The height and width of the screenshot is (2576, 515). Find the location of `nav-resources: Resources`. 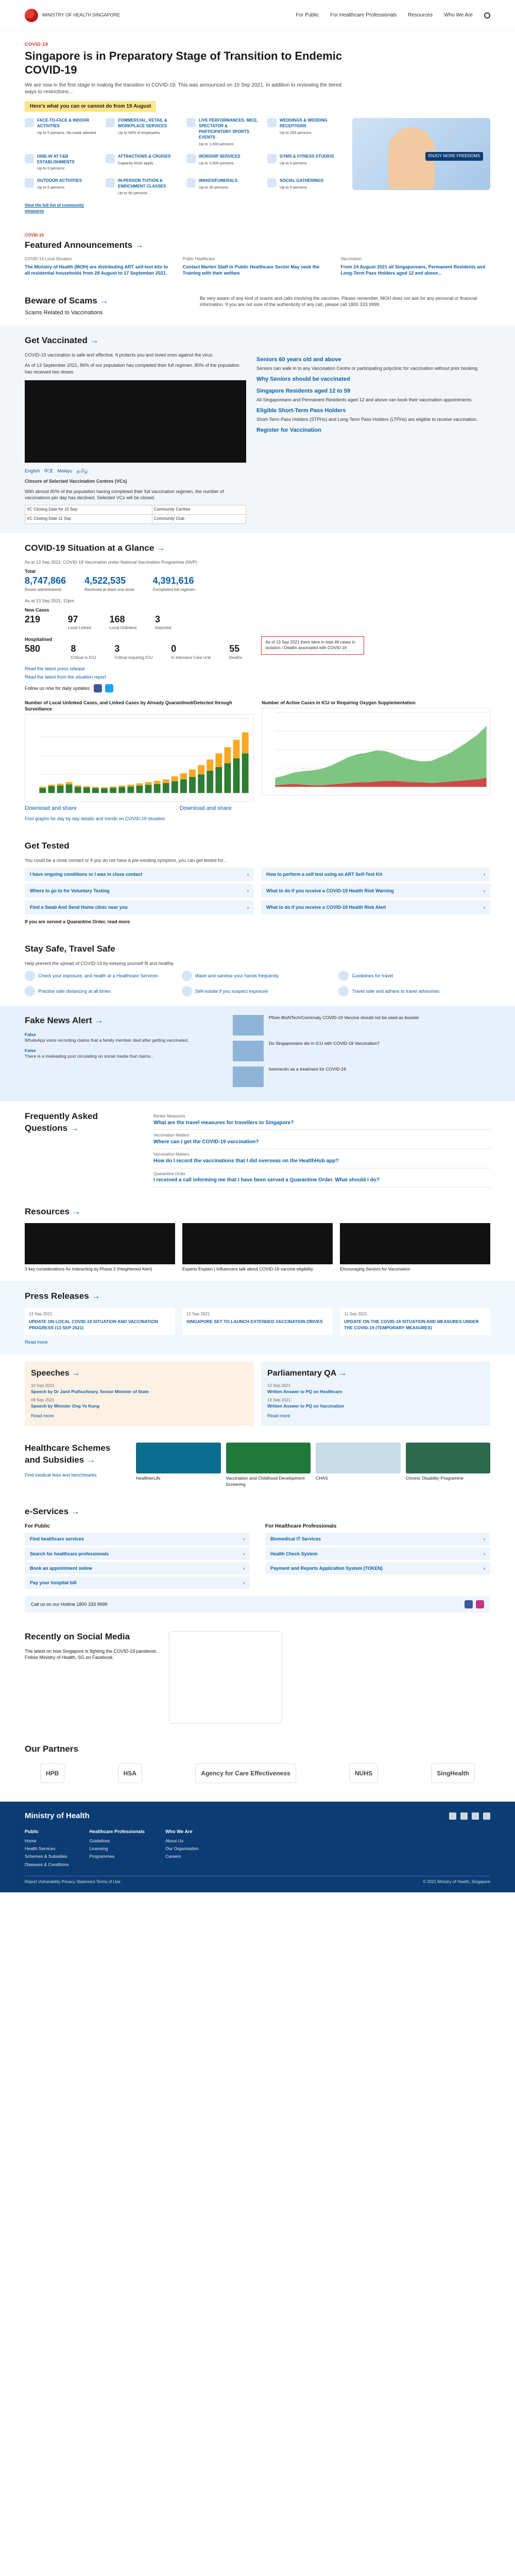

nav-resources: Resources is located at coordinates (420, 15).